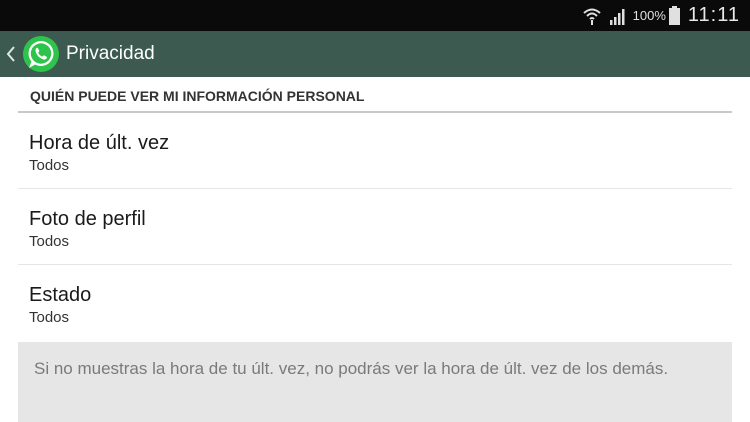 This screenshot has height=422, width=750. What do you see at coordinates (41, 54) in the screenshot?
I see `whatsapp-logo` at bounding box center [41, 54].